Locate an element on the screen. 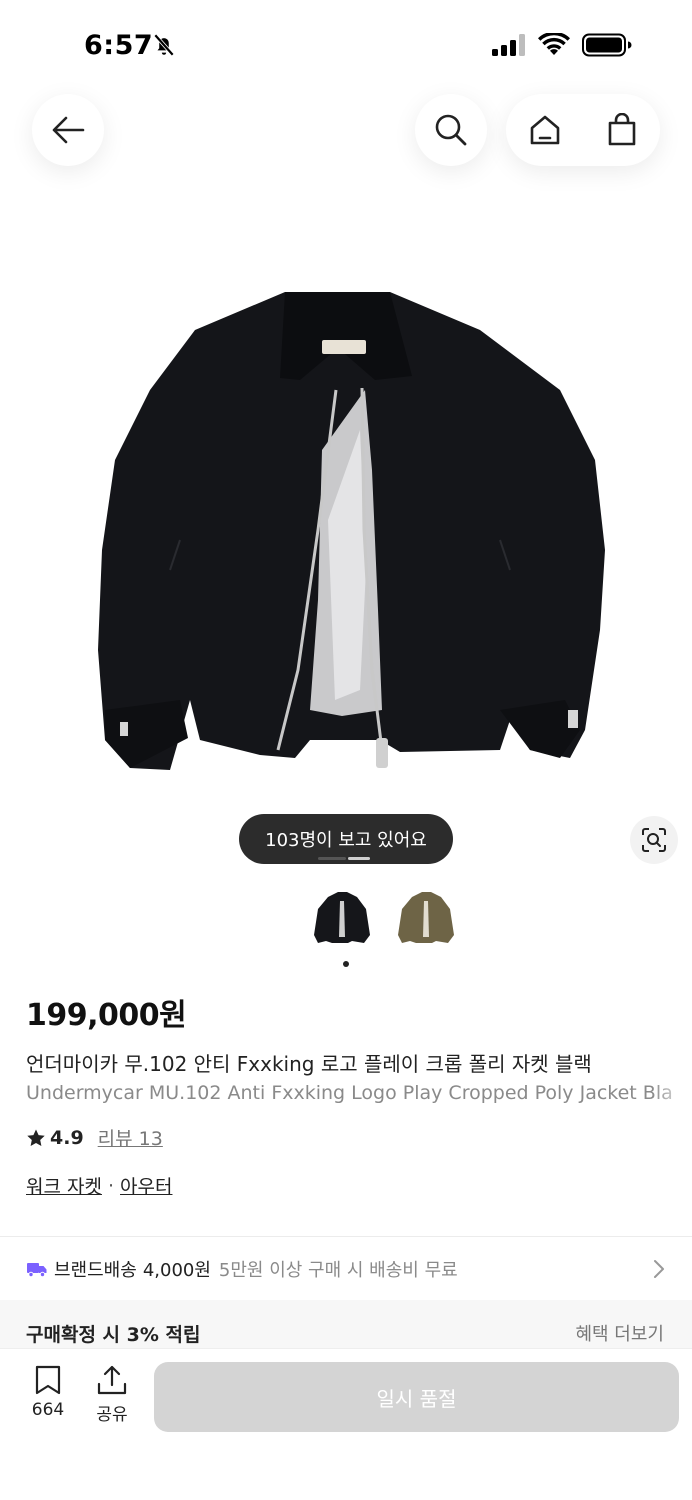  wifi-icon is located at coordinates (554, 44).